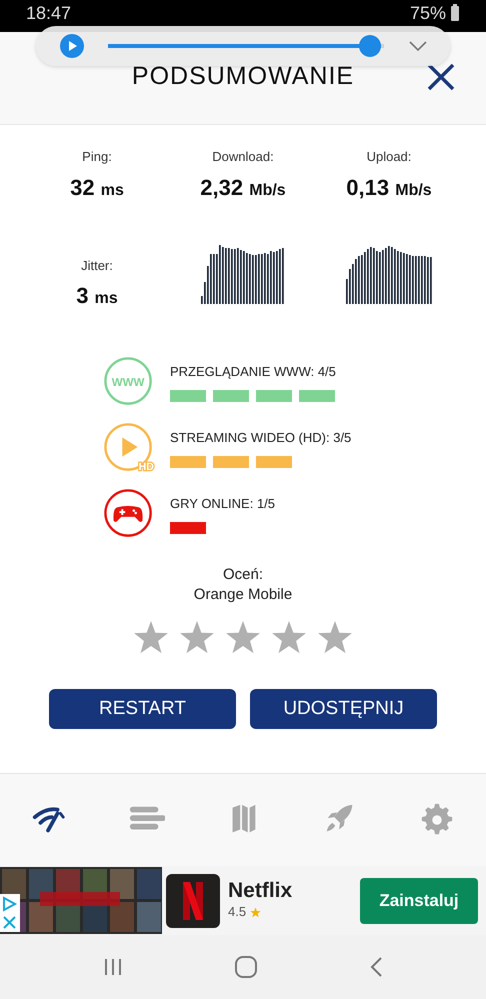 The height and width of the screenshot is (999, 486). I want to click on screen-title: PODSUMOWANIE, so click(243, 76).